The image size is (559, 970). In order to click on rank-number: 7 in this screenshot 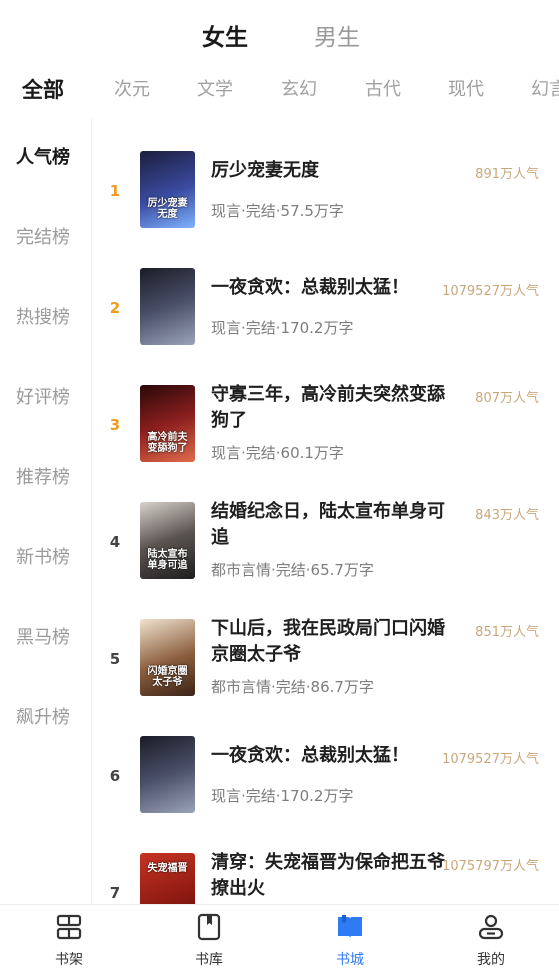, I will do `click(115, 893)`.